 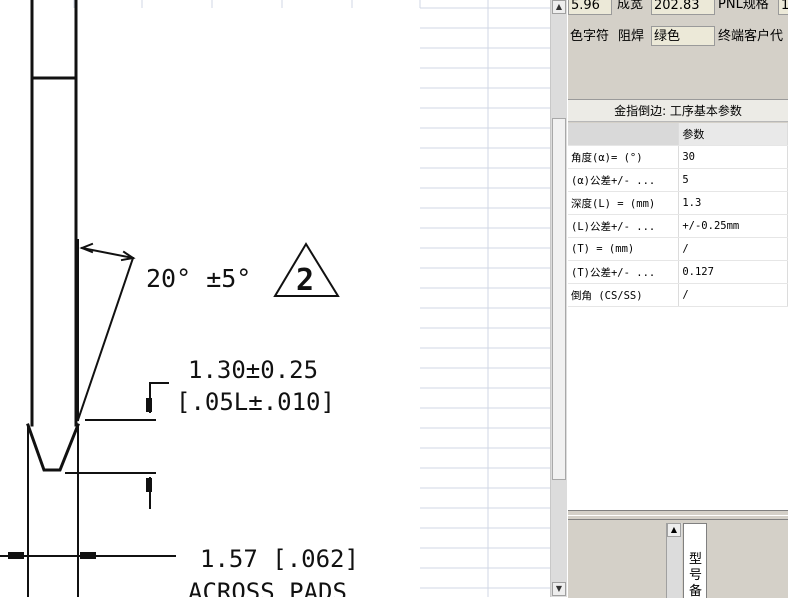 I want to click on pads-arrow-left, so click(x=16, y=555).